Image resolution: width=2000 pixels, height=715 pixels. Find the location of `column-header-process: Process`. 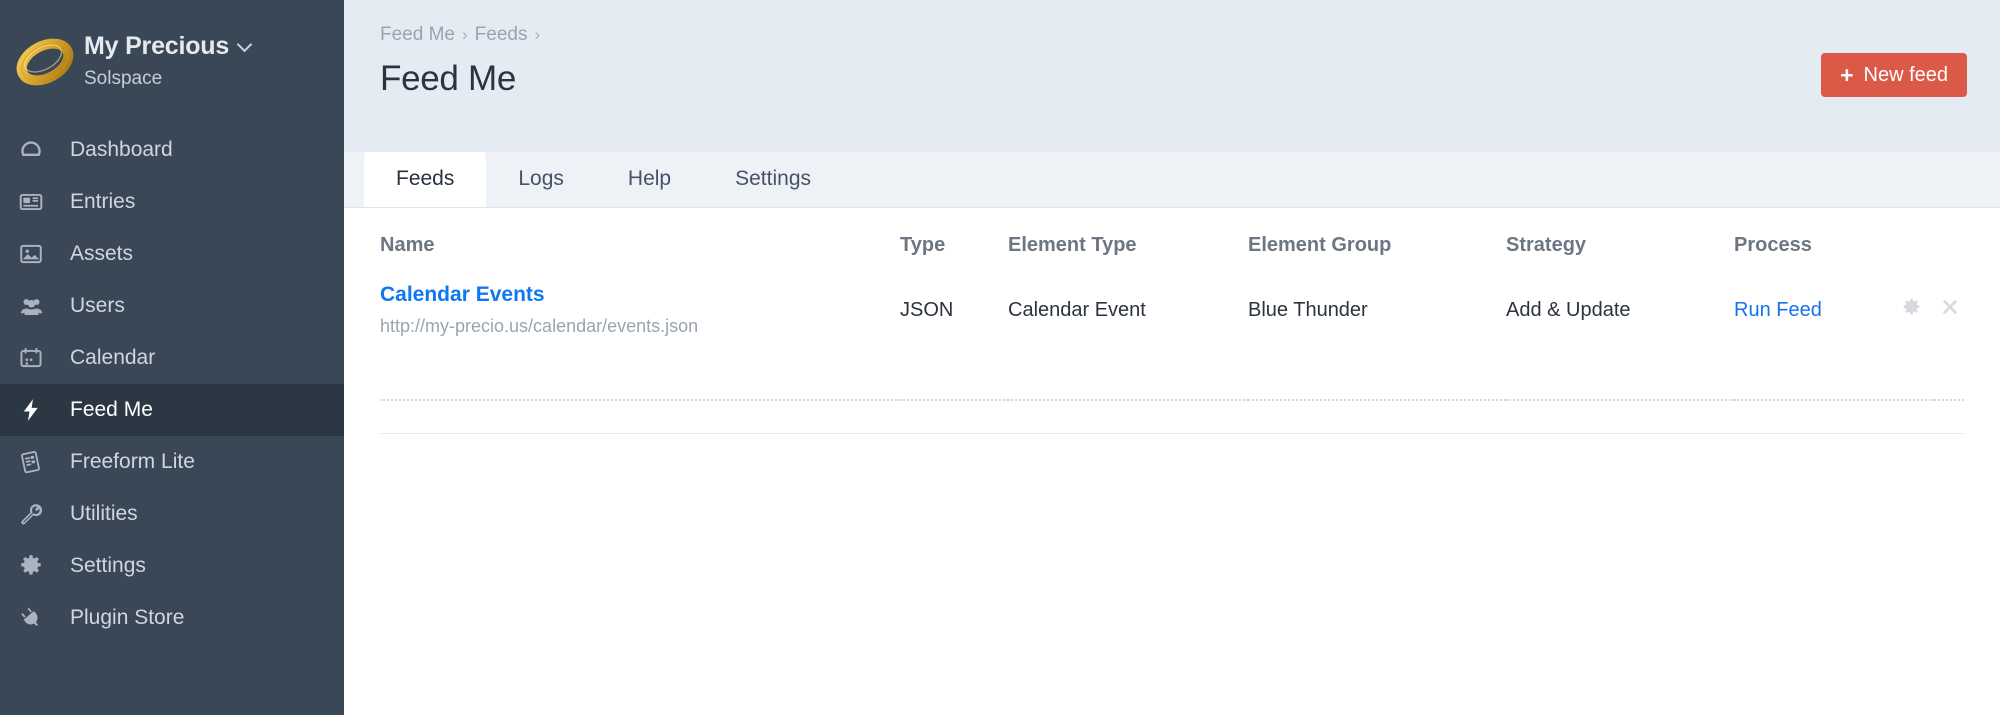

column-header-process: Process is located at coordinates (1773, 245).